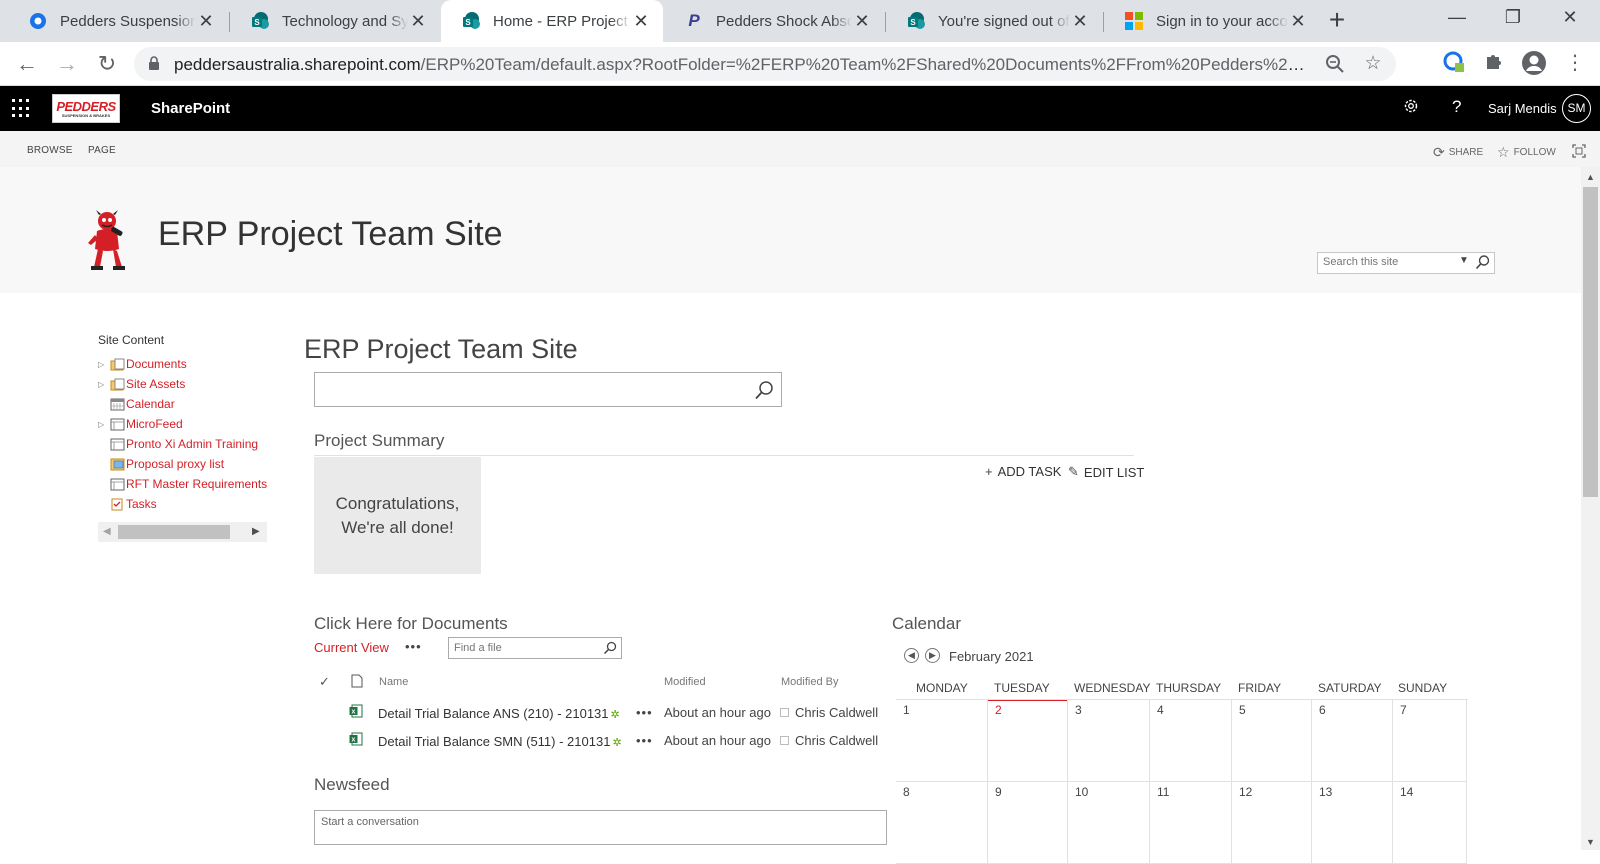  What do you see at coordinates (107, 531) in the screenshot?
I see `scroll-left-icon: ◀` at bounding box center [107, 531].